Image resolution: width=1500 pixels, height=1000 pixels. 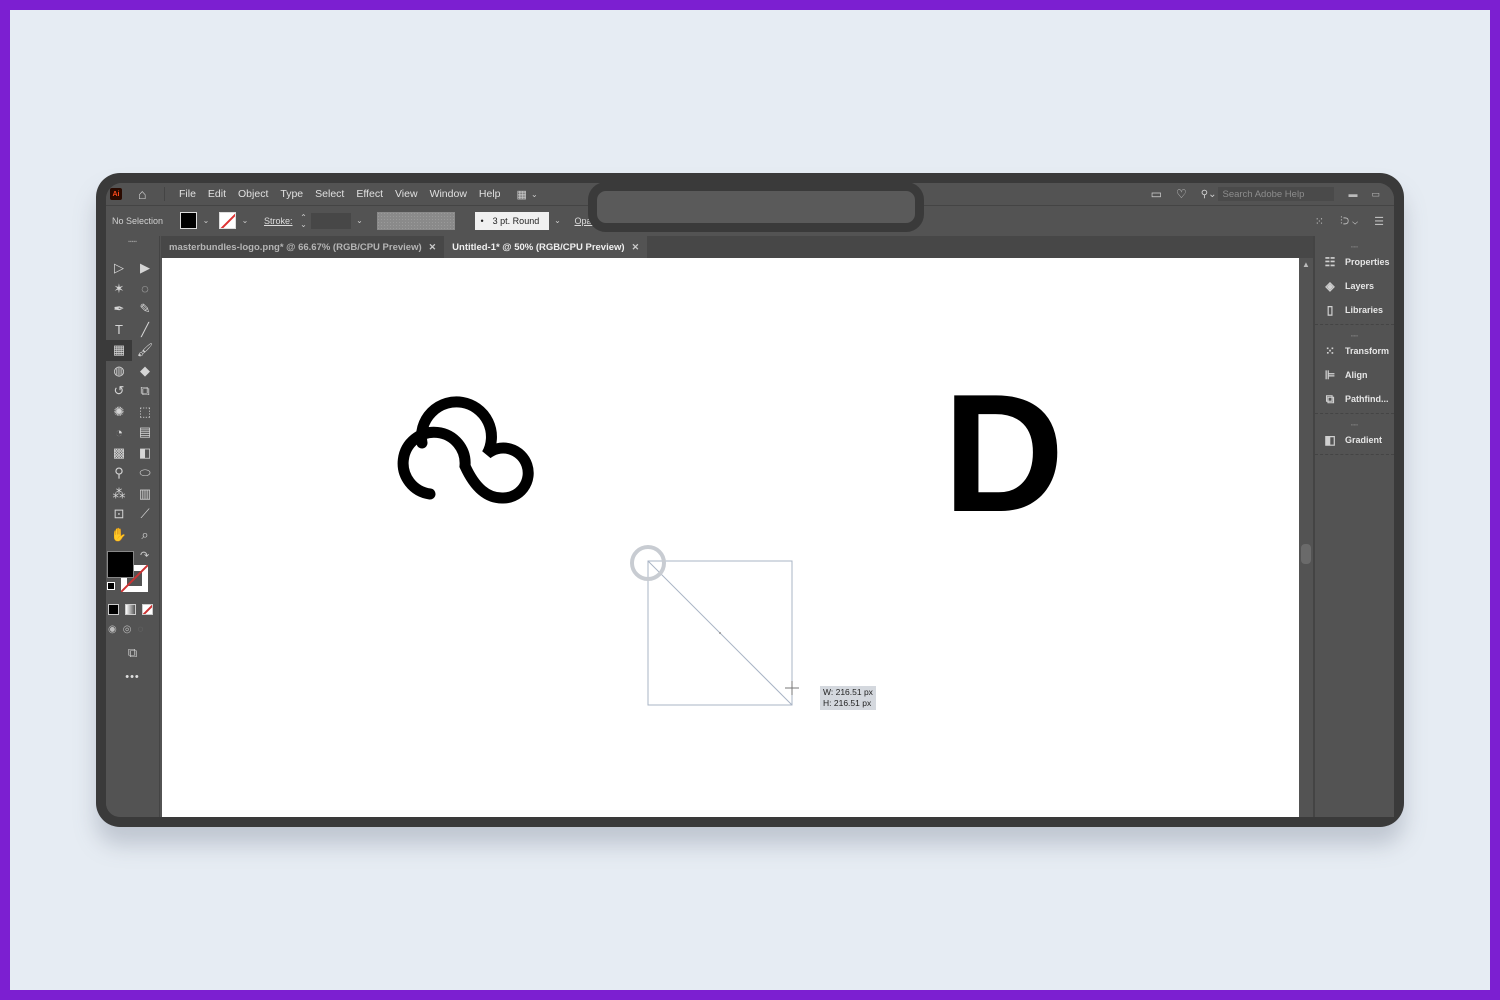 I want to click on controlbar-right: ⁙ ⫶⊃ ⌄ ☰, so click(x=1349, y=221).